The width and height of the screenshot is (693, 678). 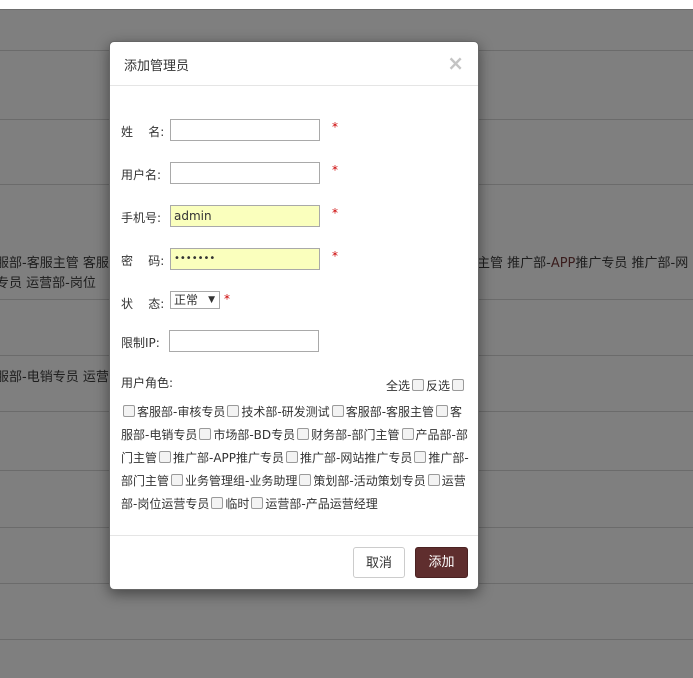 I want to click on role-label: 客服部-审核专员, so click(x=181, y=412).